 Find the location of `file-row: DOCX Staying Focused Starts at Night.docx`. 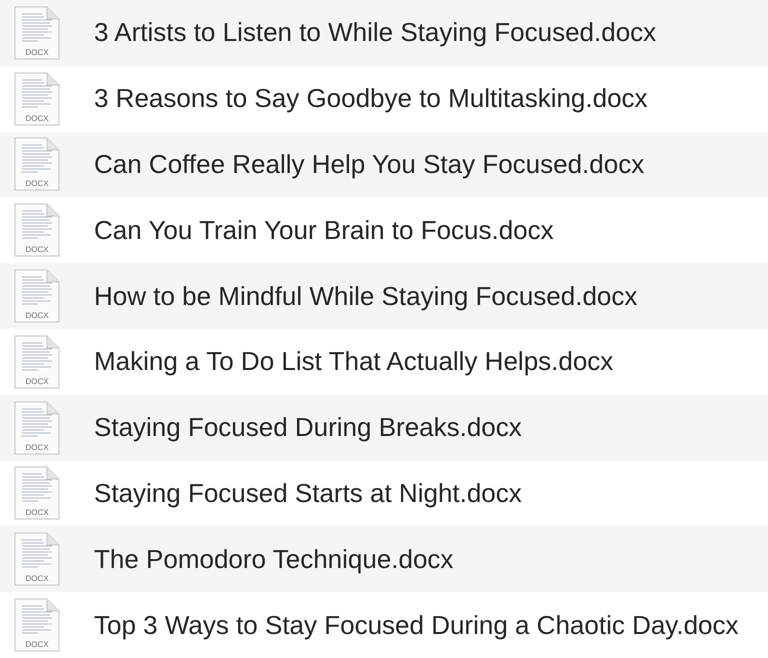

file-row: DOCX Staying Focused Starts at Night.docx is located at coordinates (384, 493).